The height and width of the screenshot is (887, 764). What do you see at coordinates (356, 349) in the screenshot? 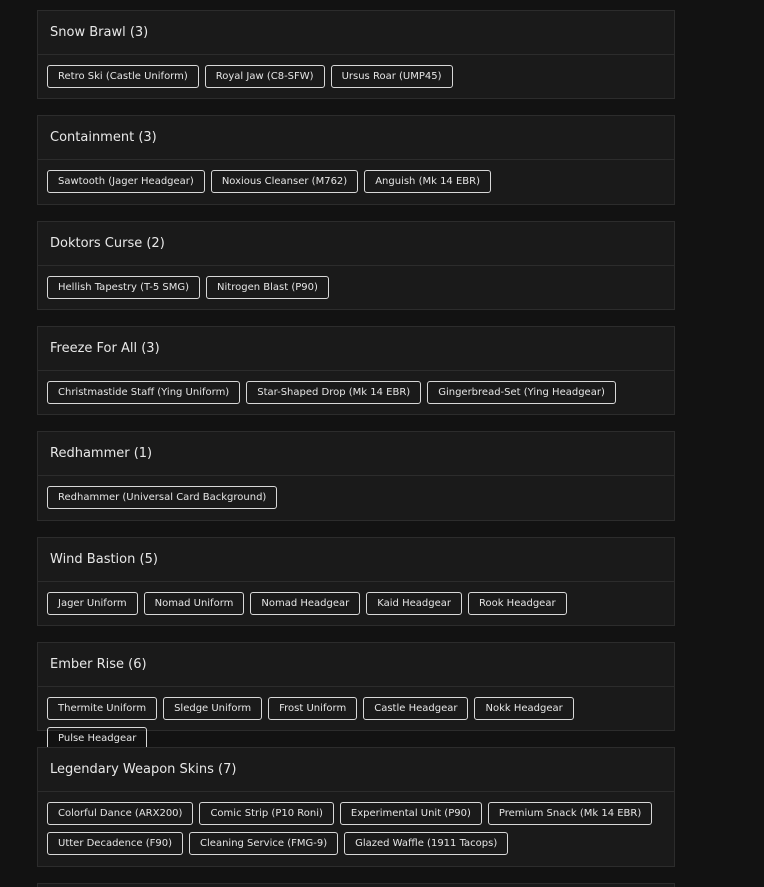
I see `group-title: Freeze For All (3)` at bounding box center [356, 349].